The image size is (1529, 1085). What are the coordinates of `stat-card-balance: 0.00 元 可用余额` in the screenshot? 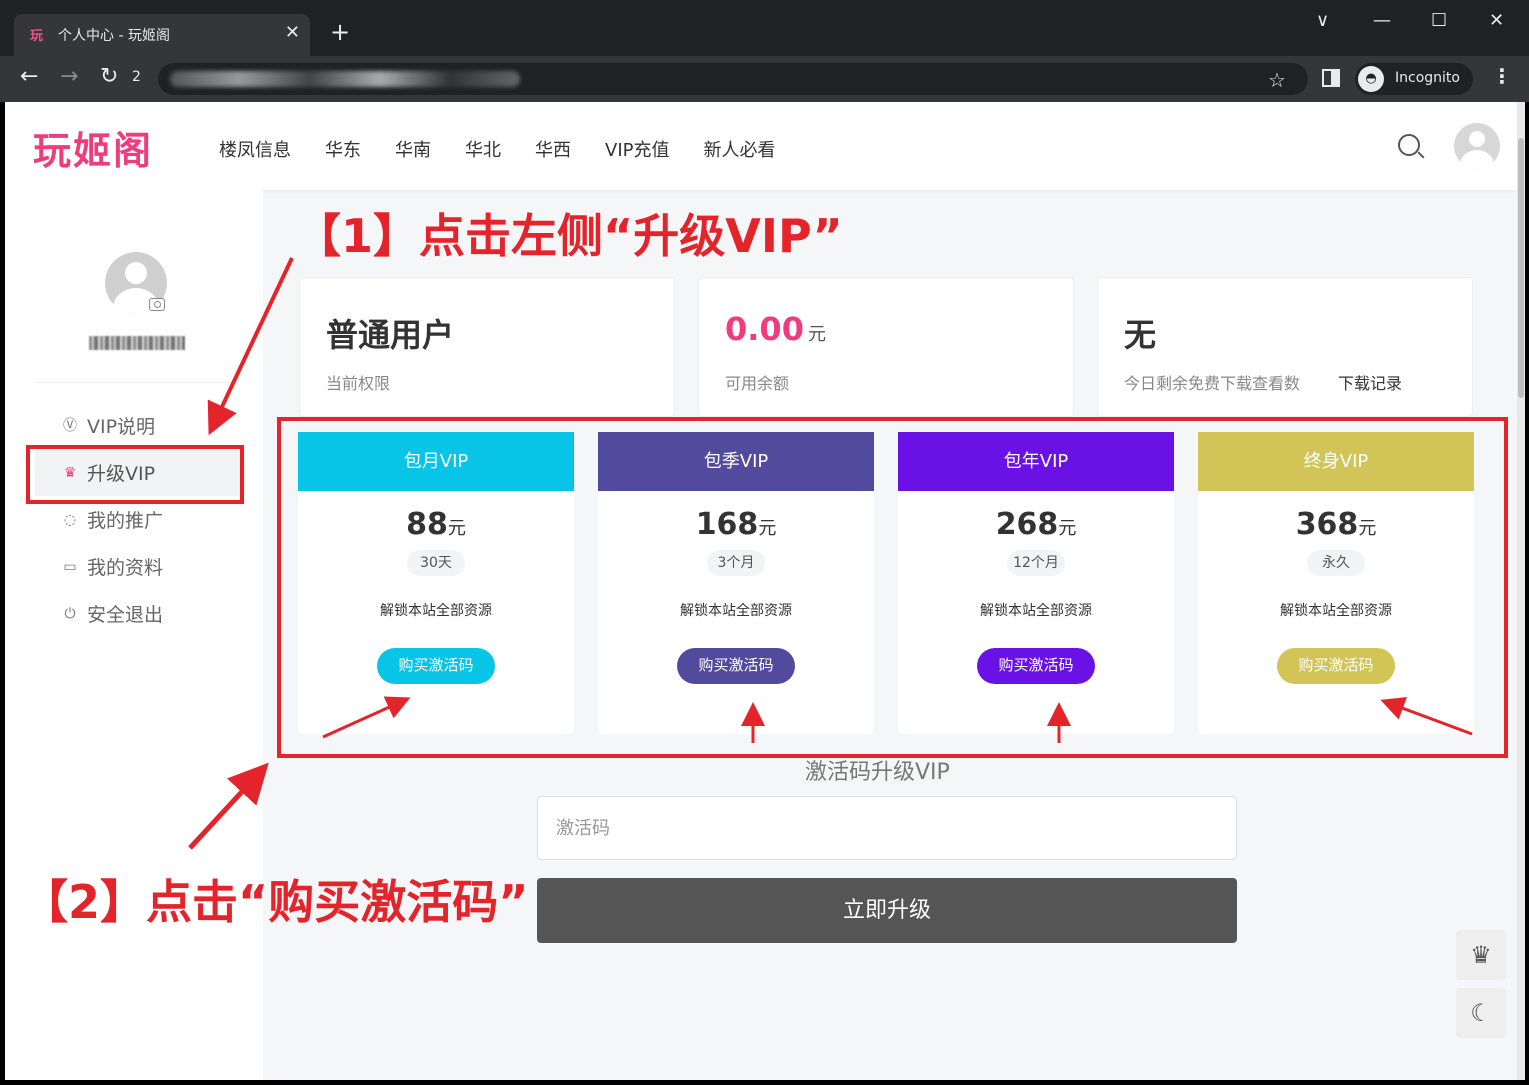 It's located at (886, 347).